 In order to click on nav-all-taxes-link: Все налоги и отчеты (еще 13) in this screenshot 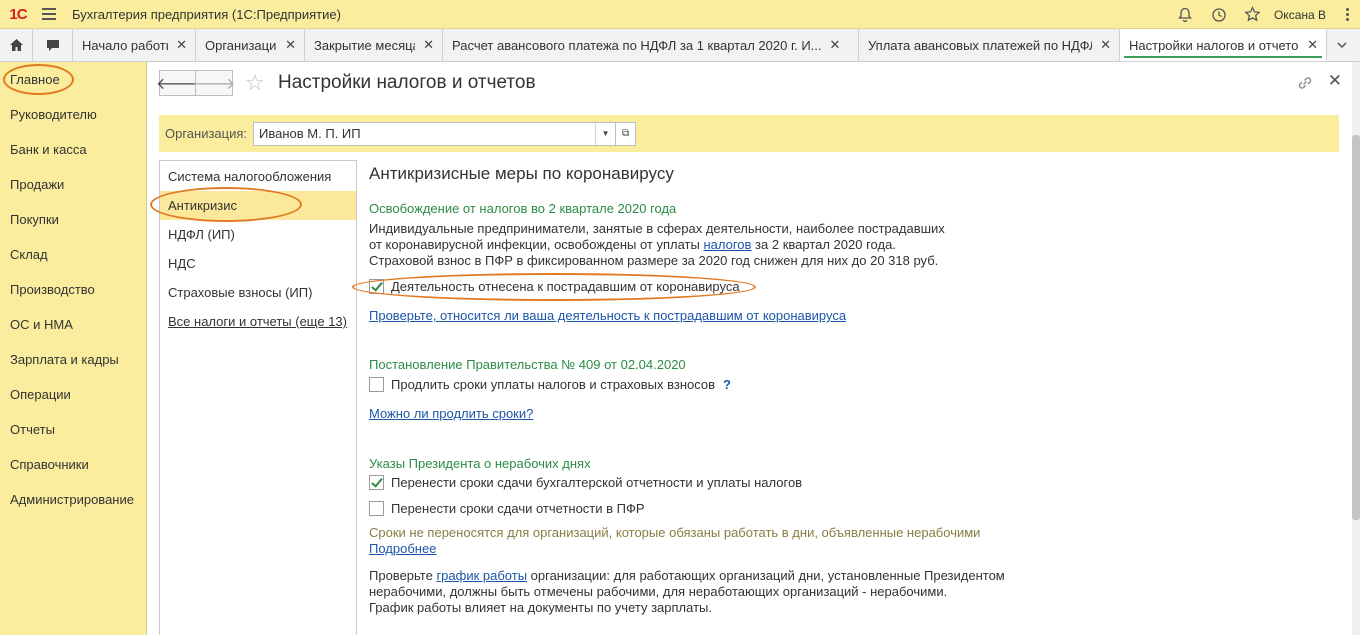, I will do `click(258, 321)`.